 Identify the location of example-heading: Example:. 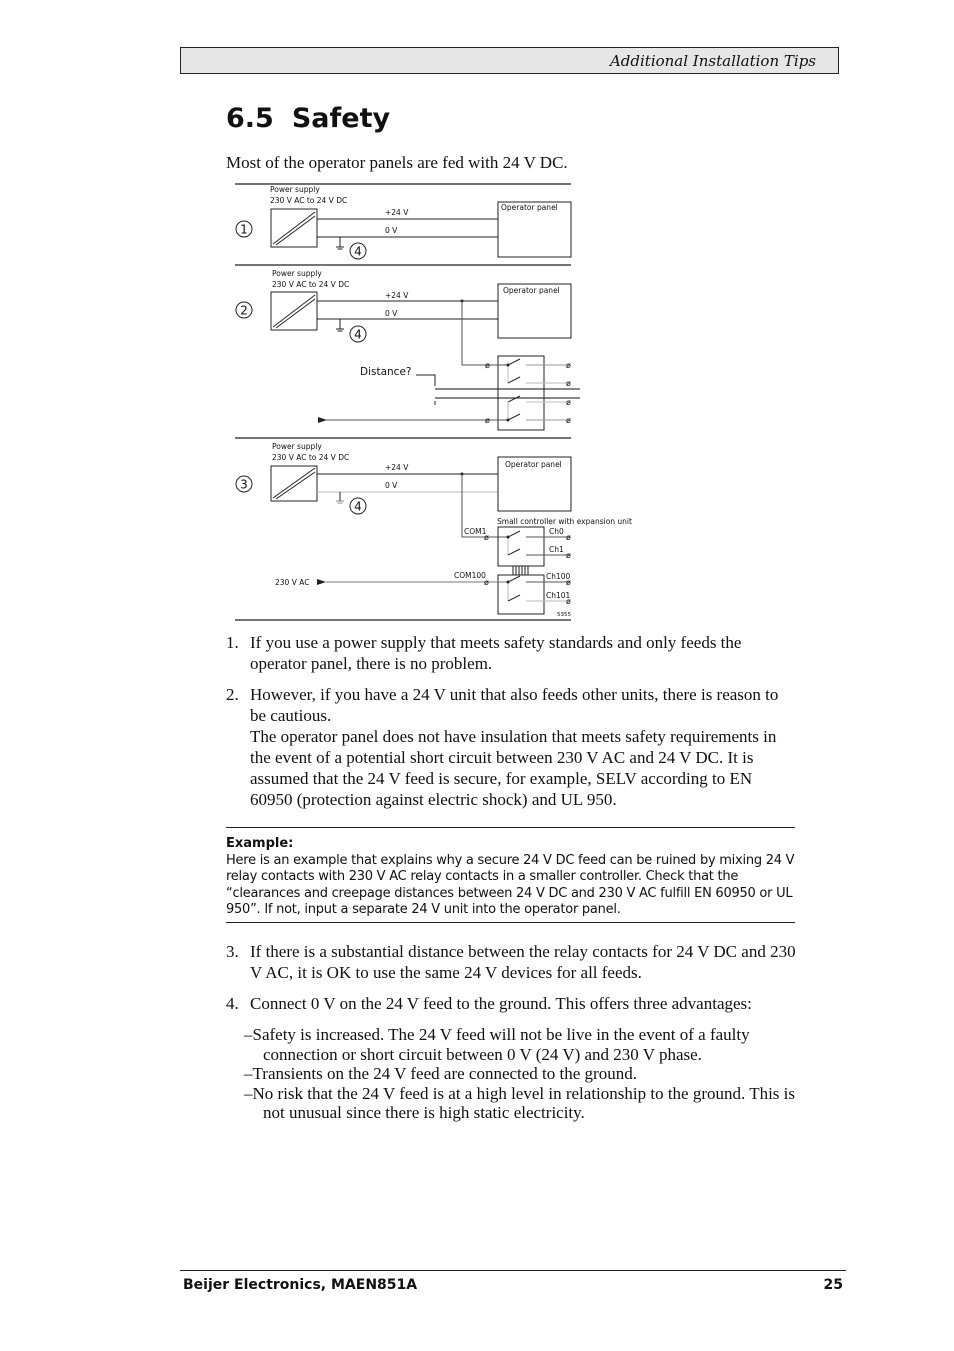
(260, 843).